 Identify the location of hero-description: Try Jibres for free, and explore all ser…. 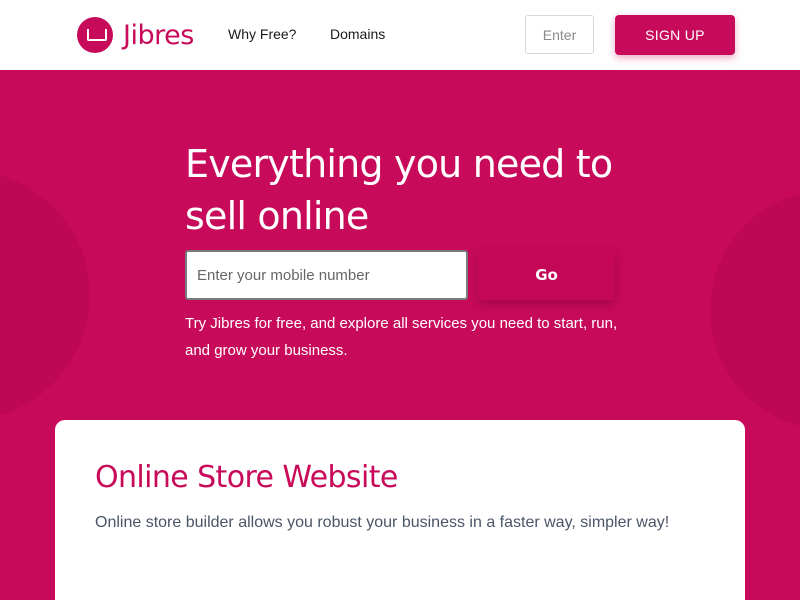
(401, 337).